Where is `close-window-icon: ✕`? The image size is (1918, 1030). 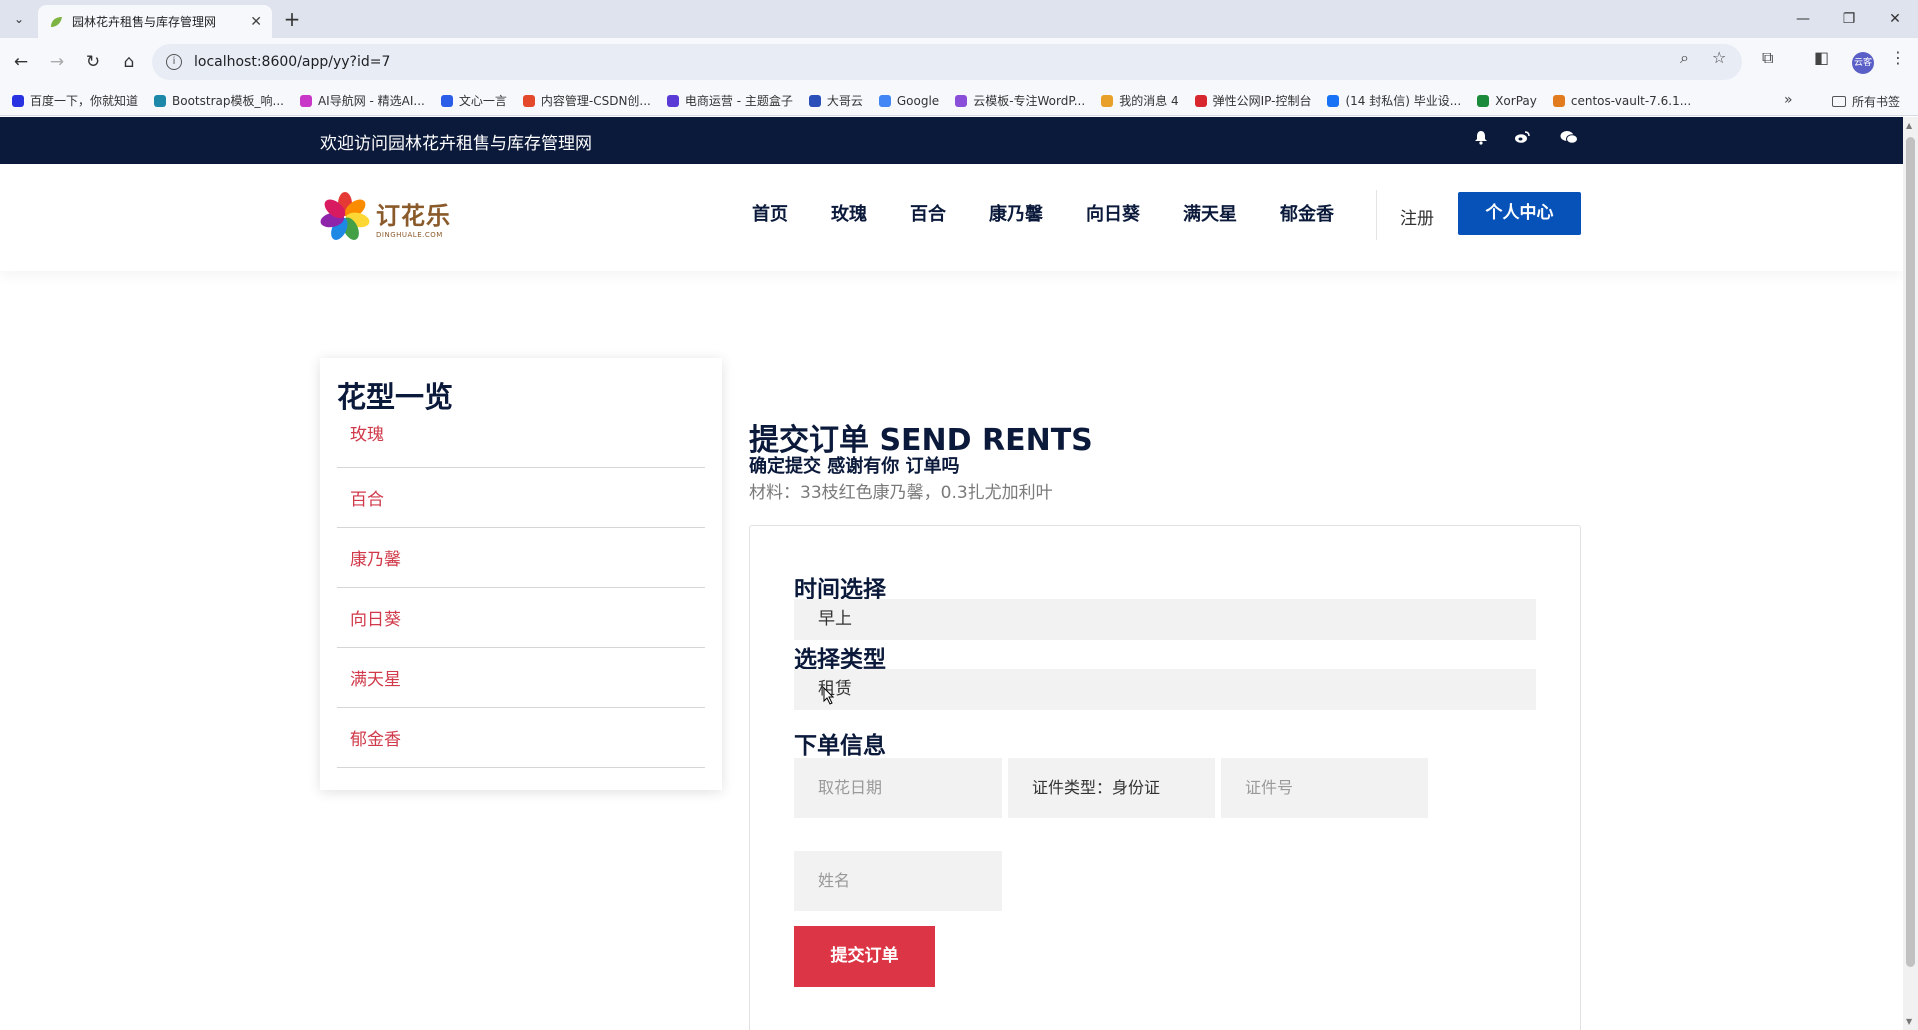
close-window-icon: ✕ is located at coordinates (1895, 19).